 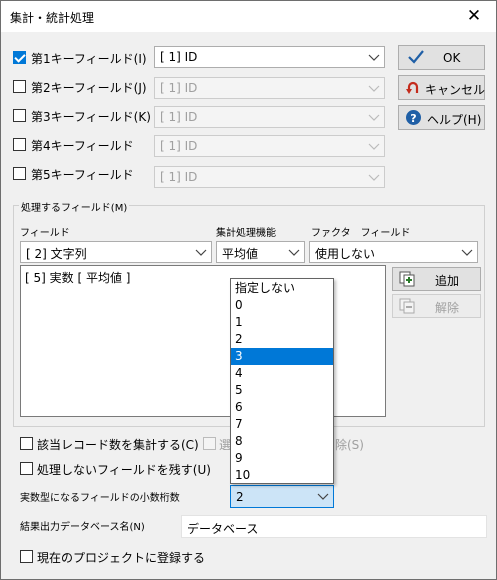 I want to click on key-field-3-select: [ 1] ID, so click(x=269, y=117).